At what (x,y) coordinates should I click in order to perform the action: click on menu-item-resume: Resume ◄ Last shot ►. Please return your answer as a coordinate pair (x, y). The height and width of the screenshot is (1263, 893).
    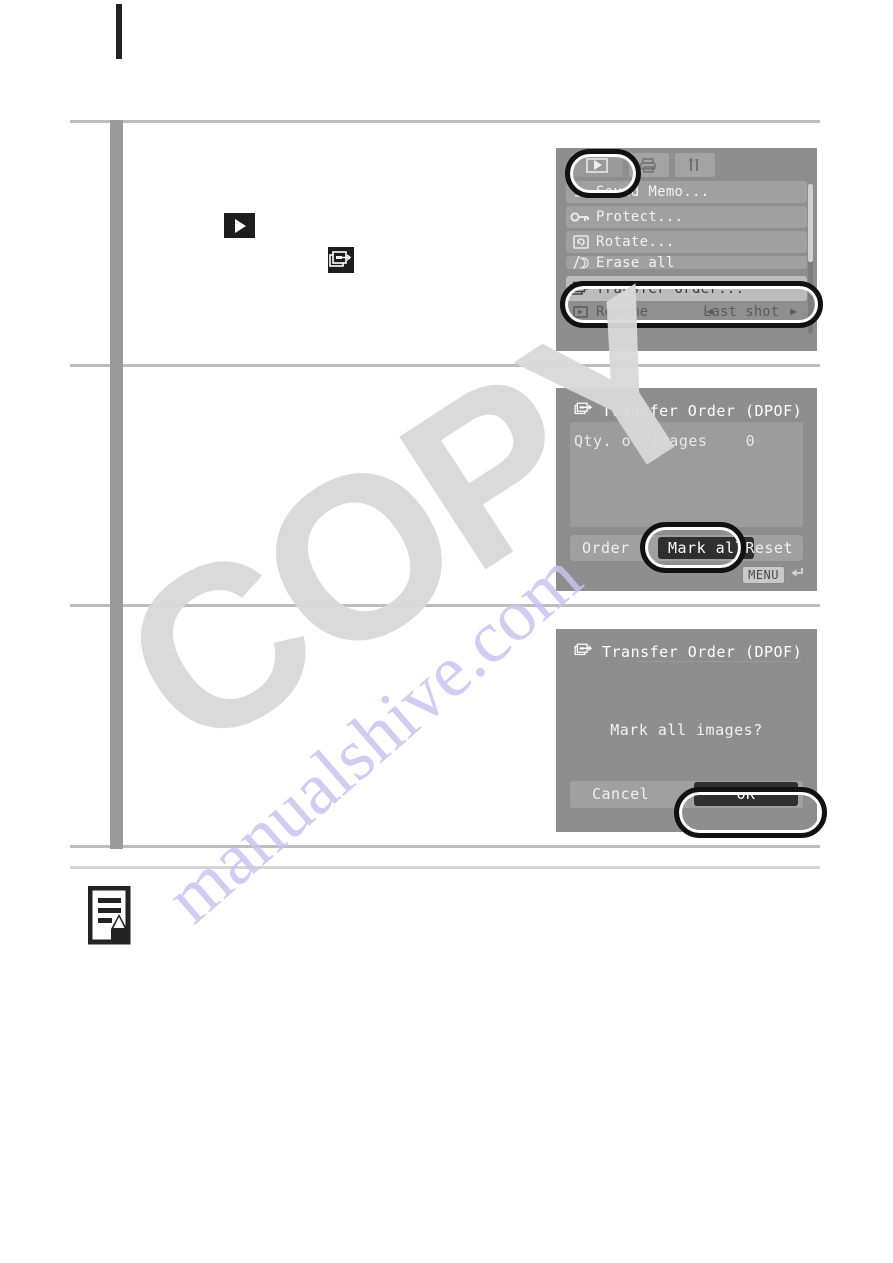
    Looking at the image, I should click on (686, 312).